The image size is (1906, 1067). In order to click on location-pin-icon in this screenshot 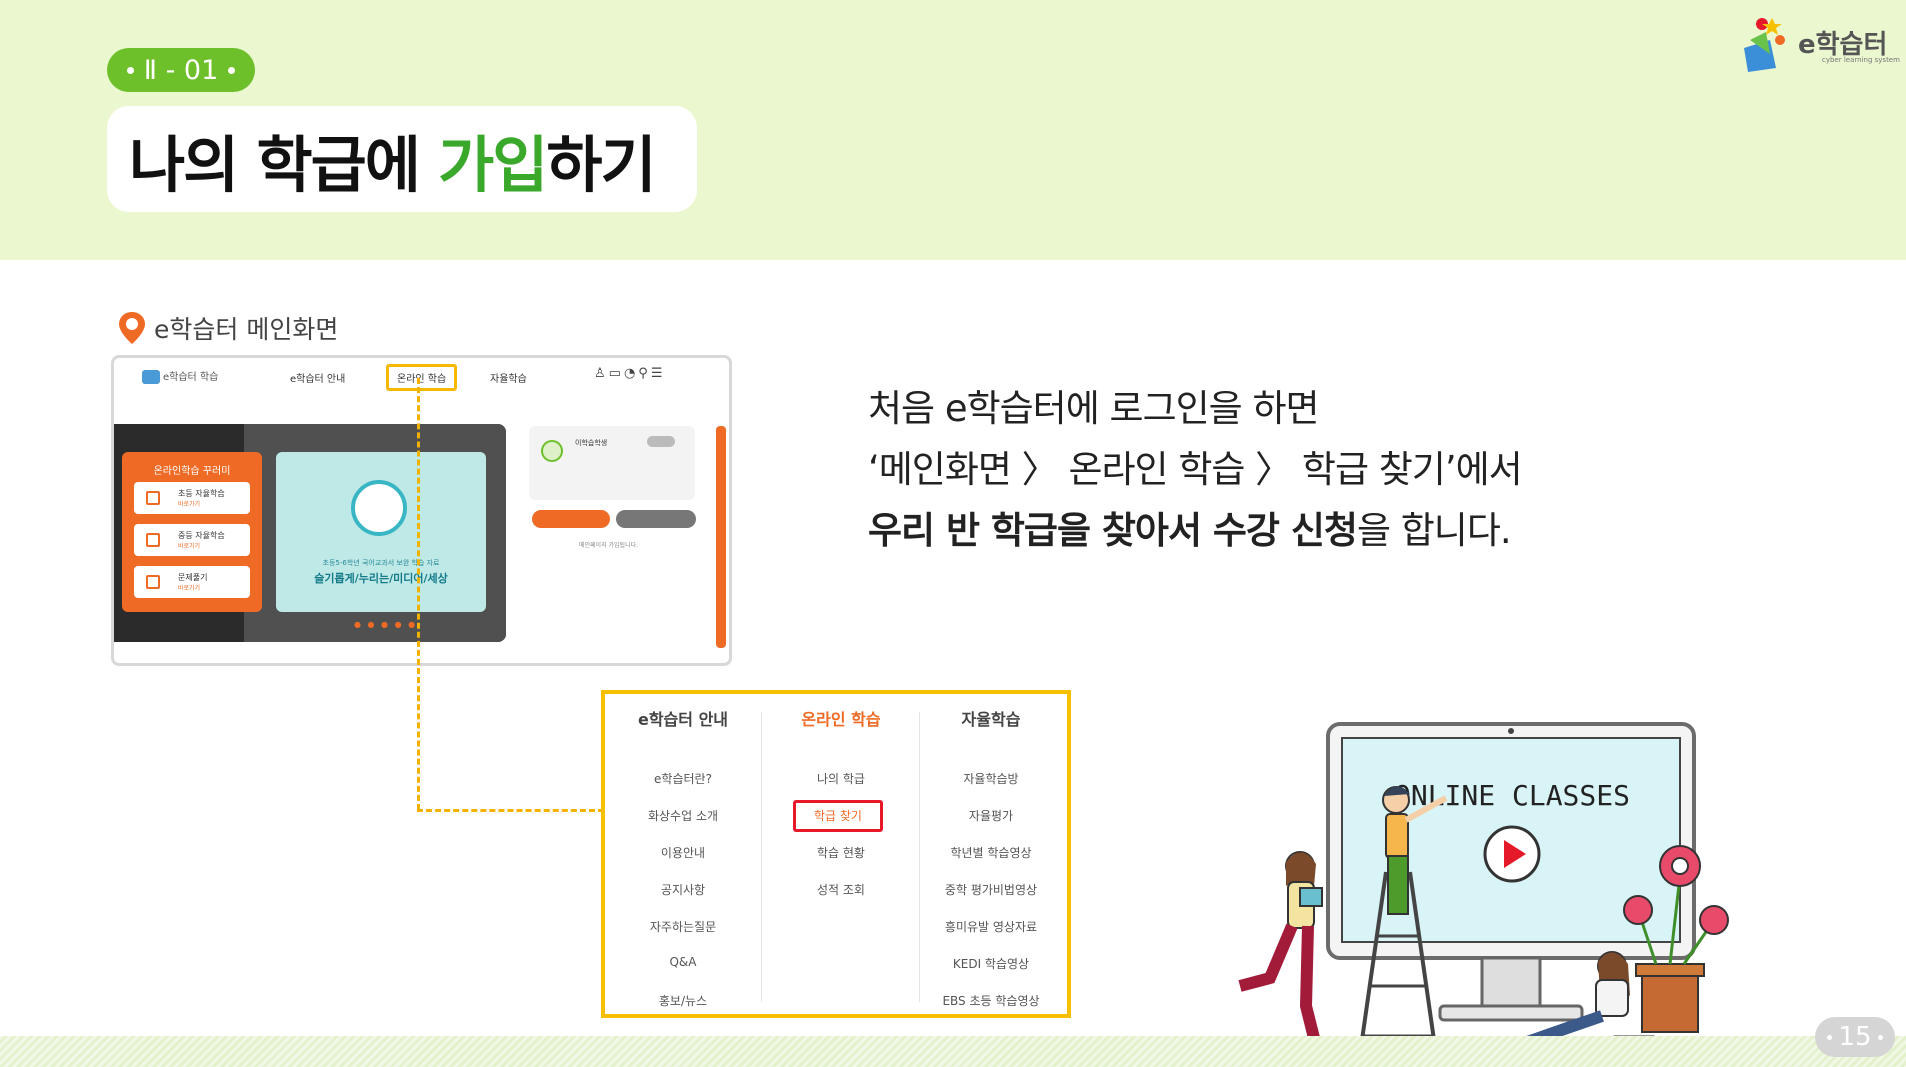, I will do `click(132, 328)`.